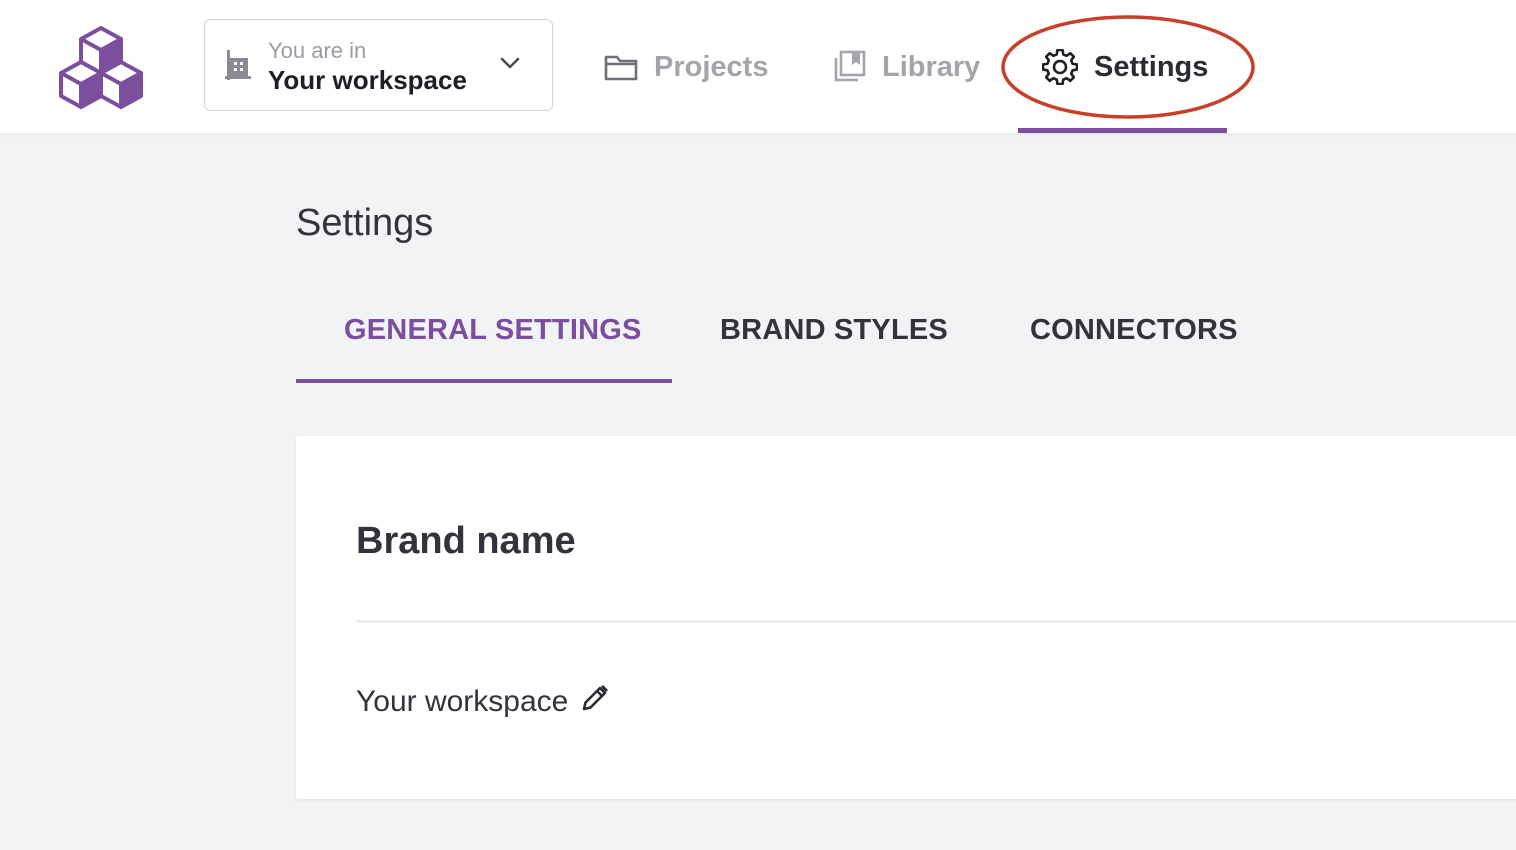 The height and width of the screenshot is (850, 1516). Describe the element at coordinates (493, 330) in the screenshot. I see `tab-general-settings: GENERAL SETTINGS` at that location.